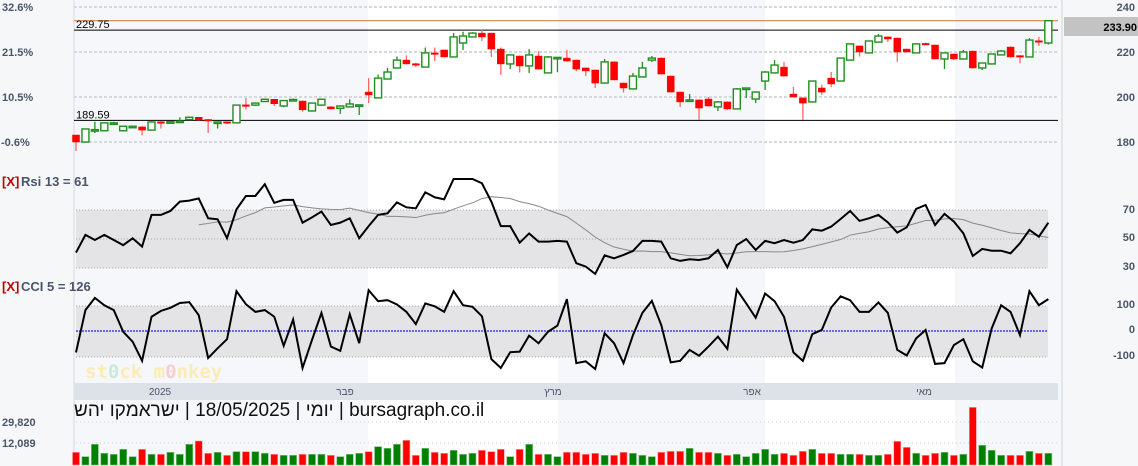  What do you see at coordinates (1120, 28) in the screenshot?
I see `last-price-label: 233.90` at bounding box center [1120, 28].